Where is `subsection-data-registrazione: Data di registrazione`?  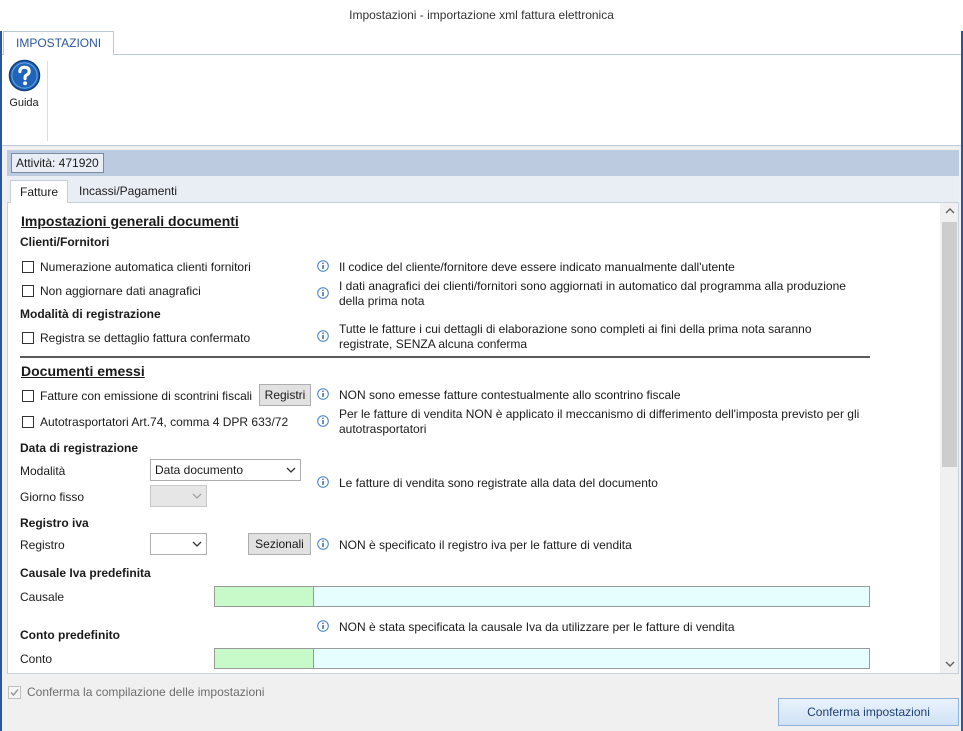
subsection-data-registrazione: Data di registrazione is located at coordinates (79, 448).